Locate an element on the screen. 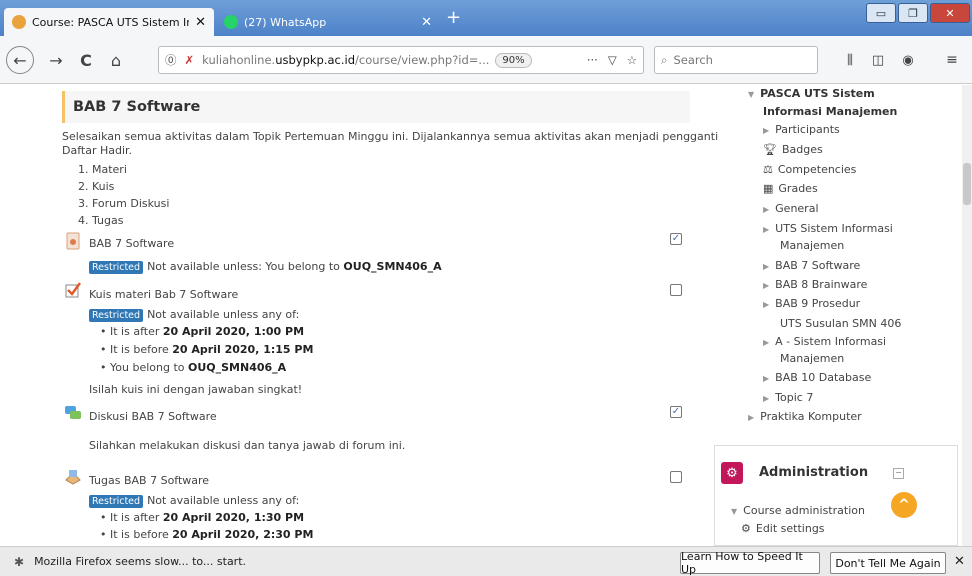 The height and width of the screenshot is (576, 972). tab-title: Course: PASCA UTS Sistem Info is located at coordinates (111, 22).